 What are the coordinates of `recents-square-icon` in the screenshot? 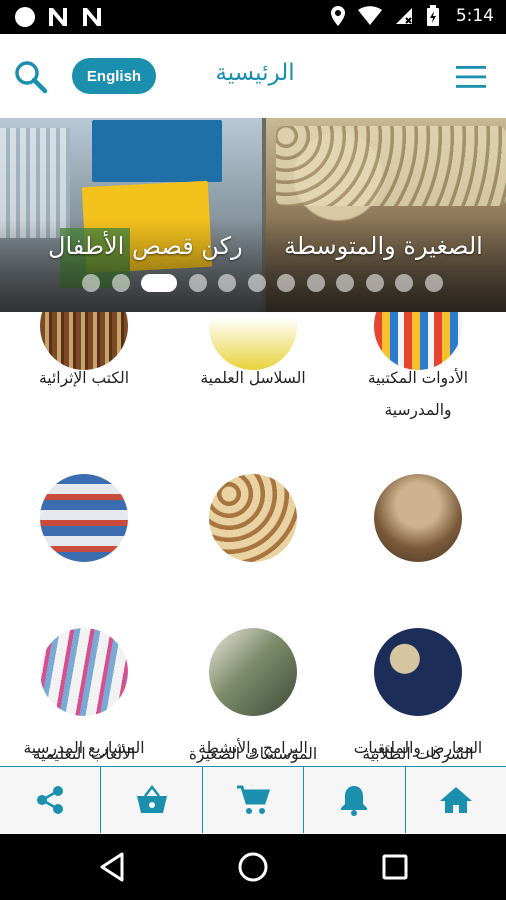 It's located at (395, 867).